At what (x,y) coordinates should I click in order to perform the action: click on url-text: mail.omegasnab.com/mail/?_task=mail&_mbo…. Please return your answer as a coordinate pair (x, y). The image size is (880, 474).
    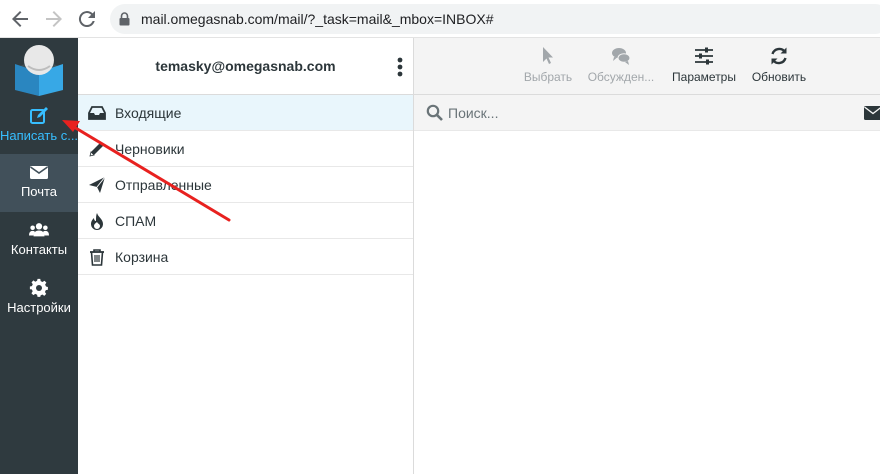
    Looking at the image, I should click on (317, 19).